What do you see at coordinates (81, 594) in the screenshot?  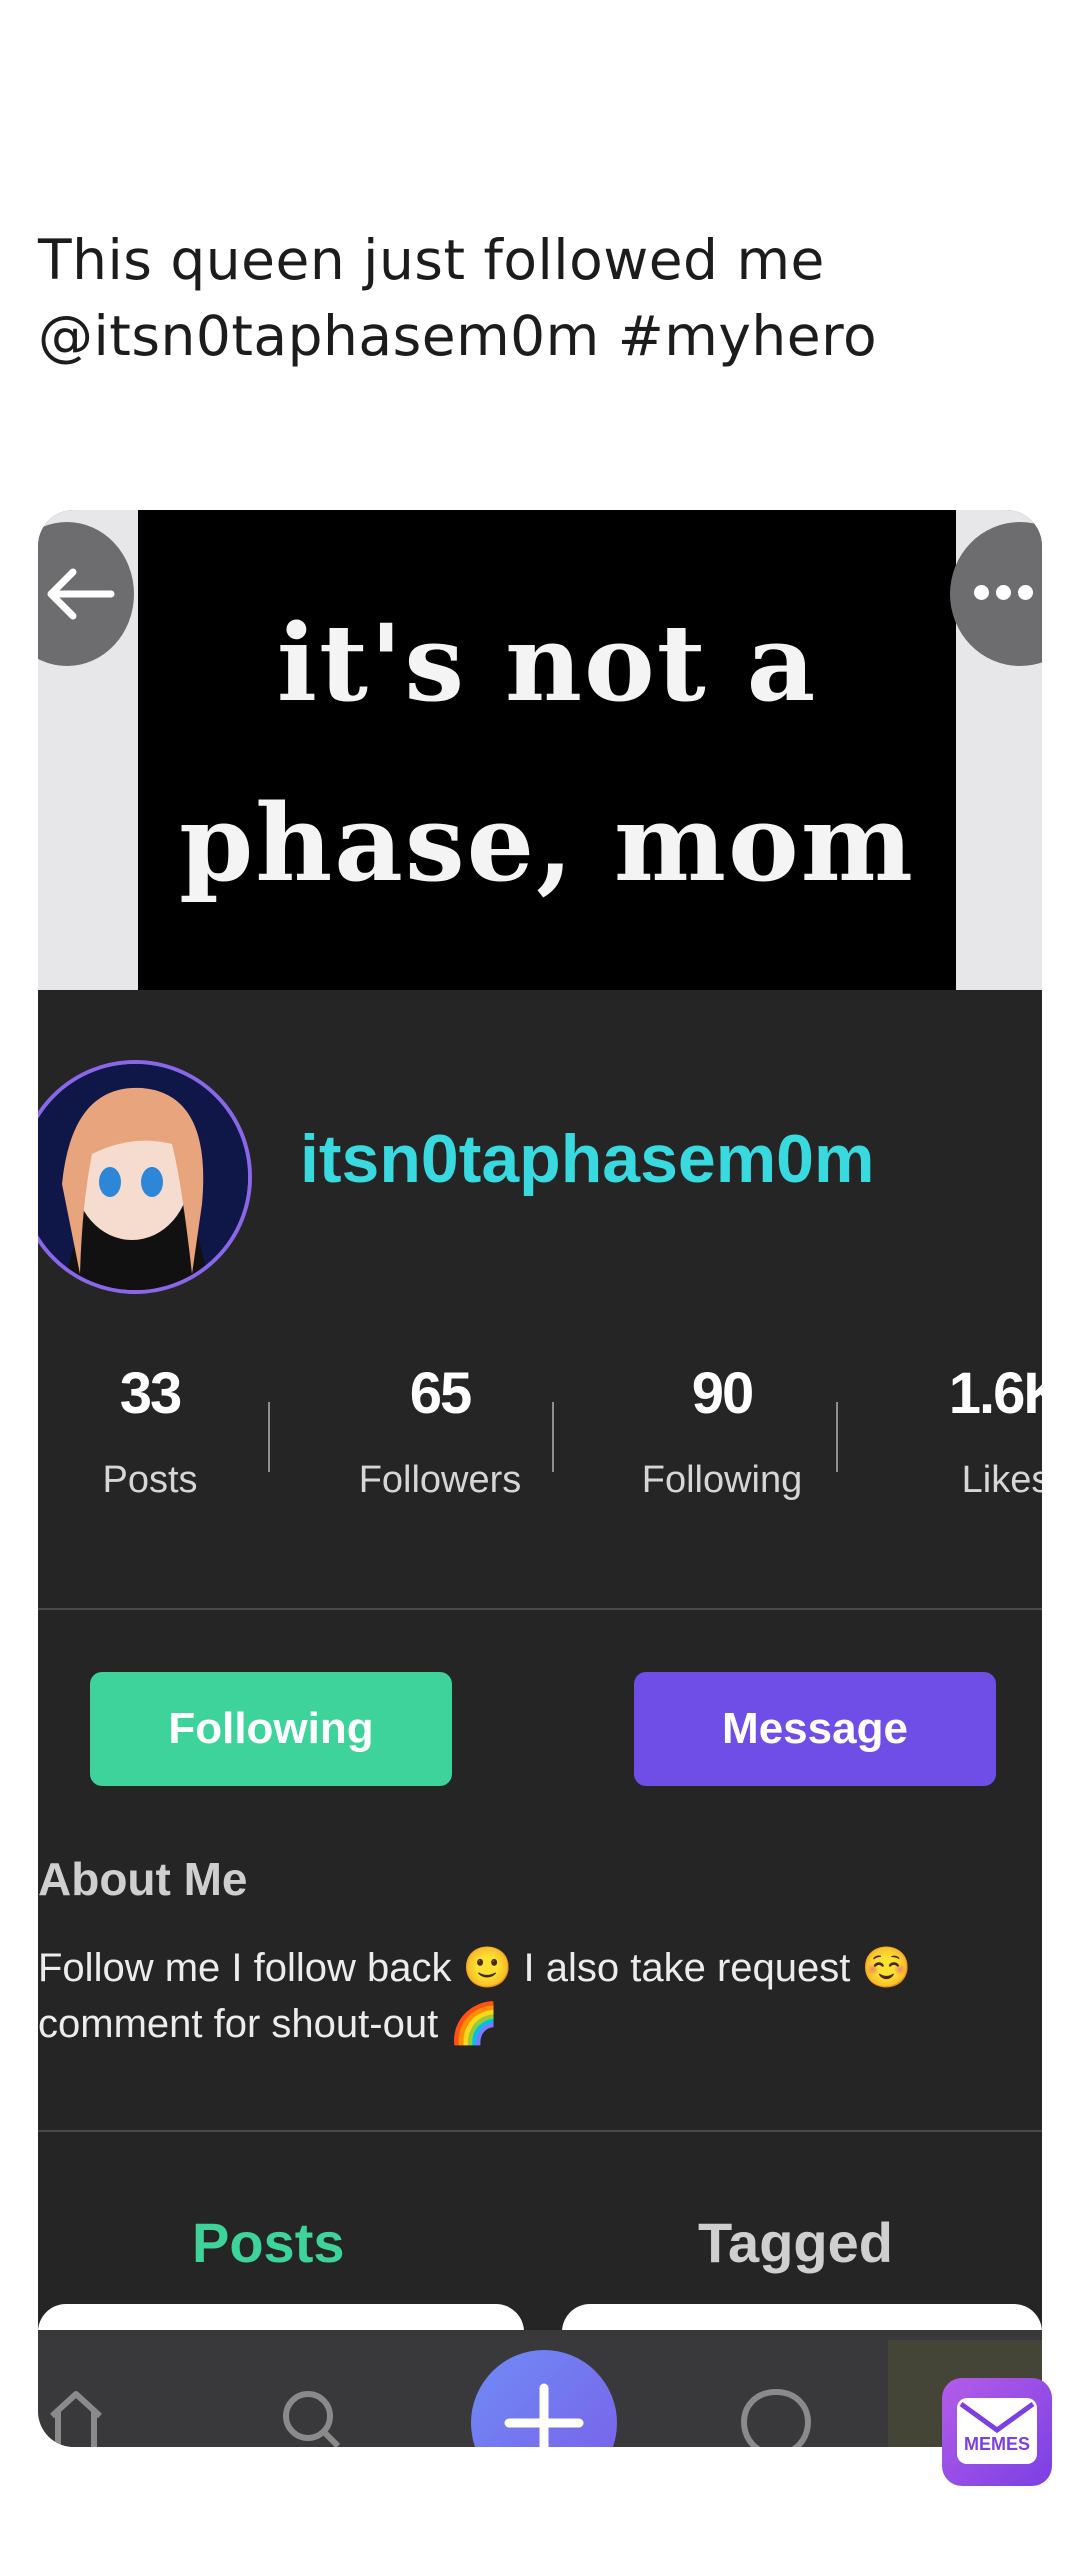 I see `arrow-left-icon` at bounding box center [81, 594].